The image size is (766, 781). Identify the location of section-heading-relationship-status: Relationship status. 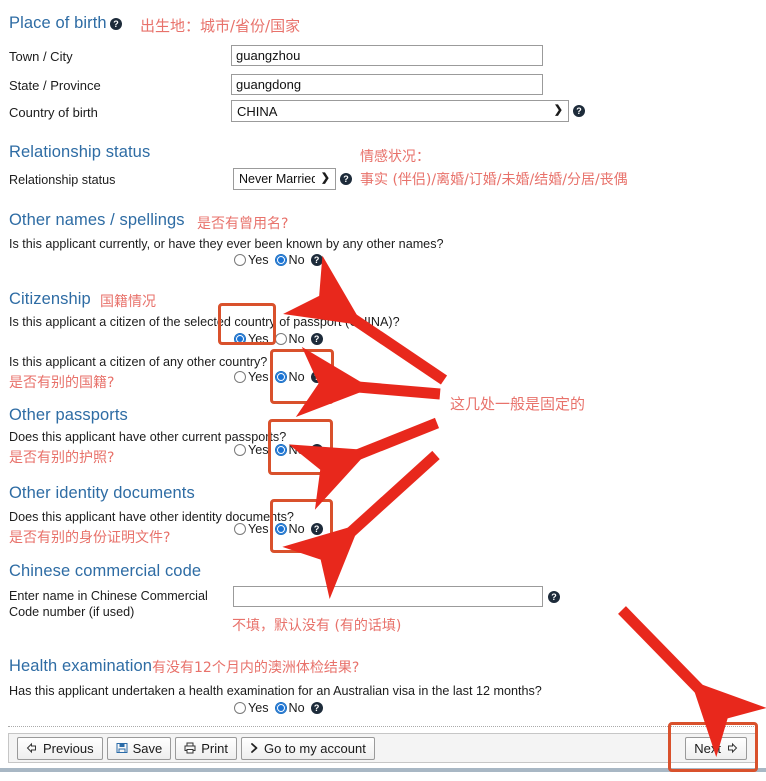
(80, 152).